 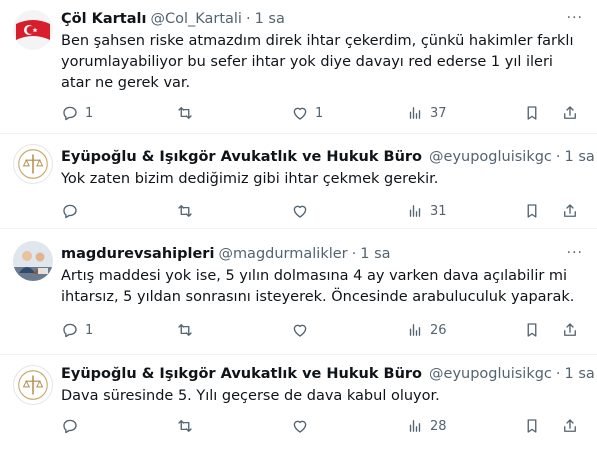 I want to click on view-count: 31, so click(x=438, y=211).